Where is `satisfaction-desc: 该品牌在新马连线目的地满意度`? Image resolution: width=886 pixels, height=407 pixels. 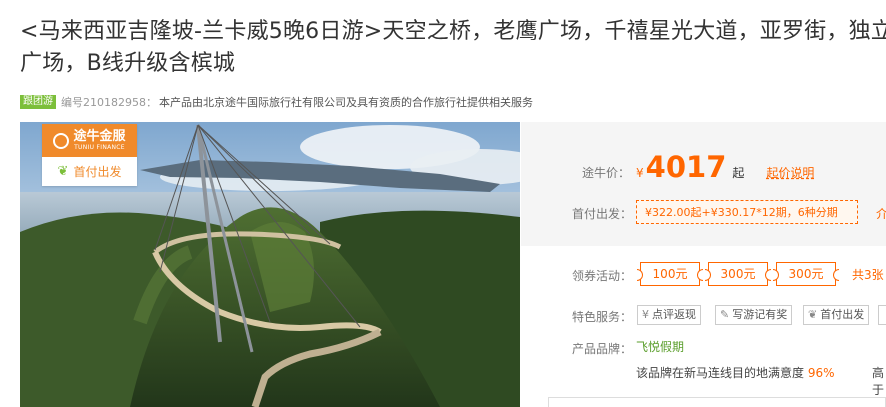 satisfaction-desc: 该品牌在新马连线目的地满意度 is located at coordinates (720, 373).